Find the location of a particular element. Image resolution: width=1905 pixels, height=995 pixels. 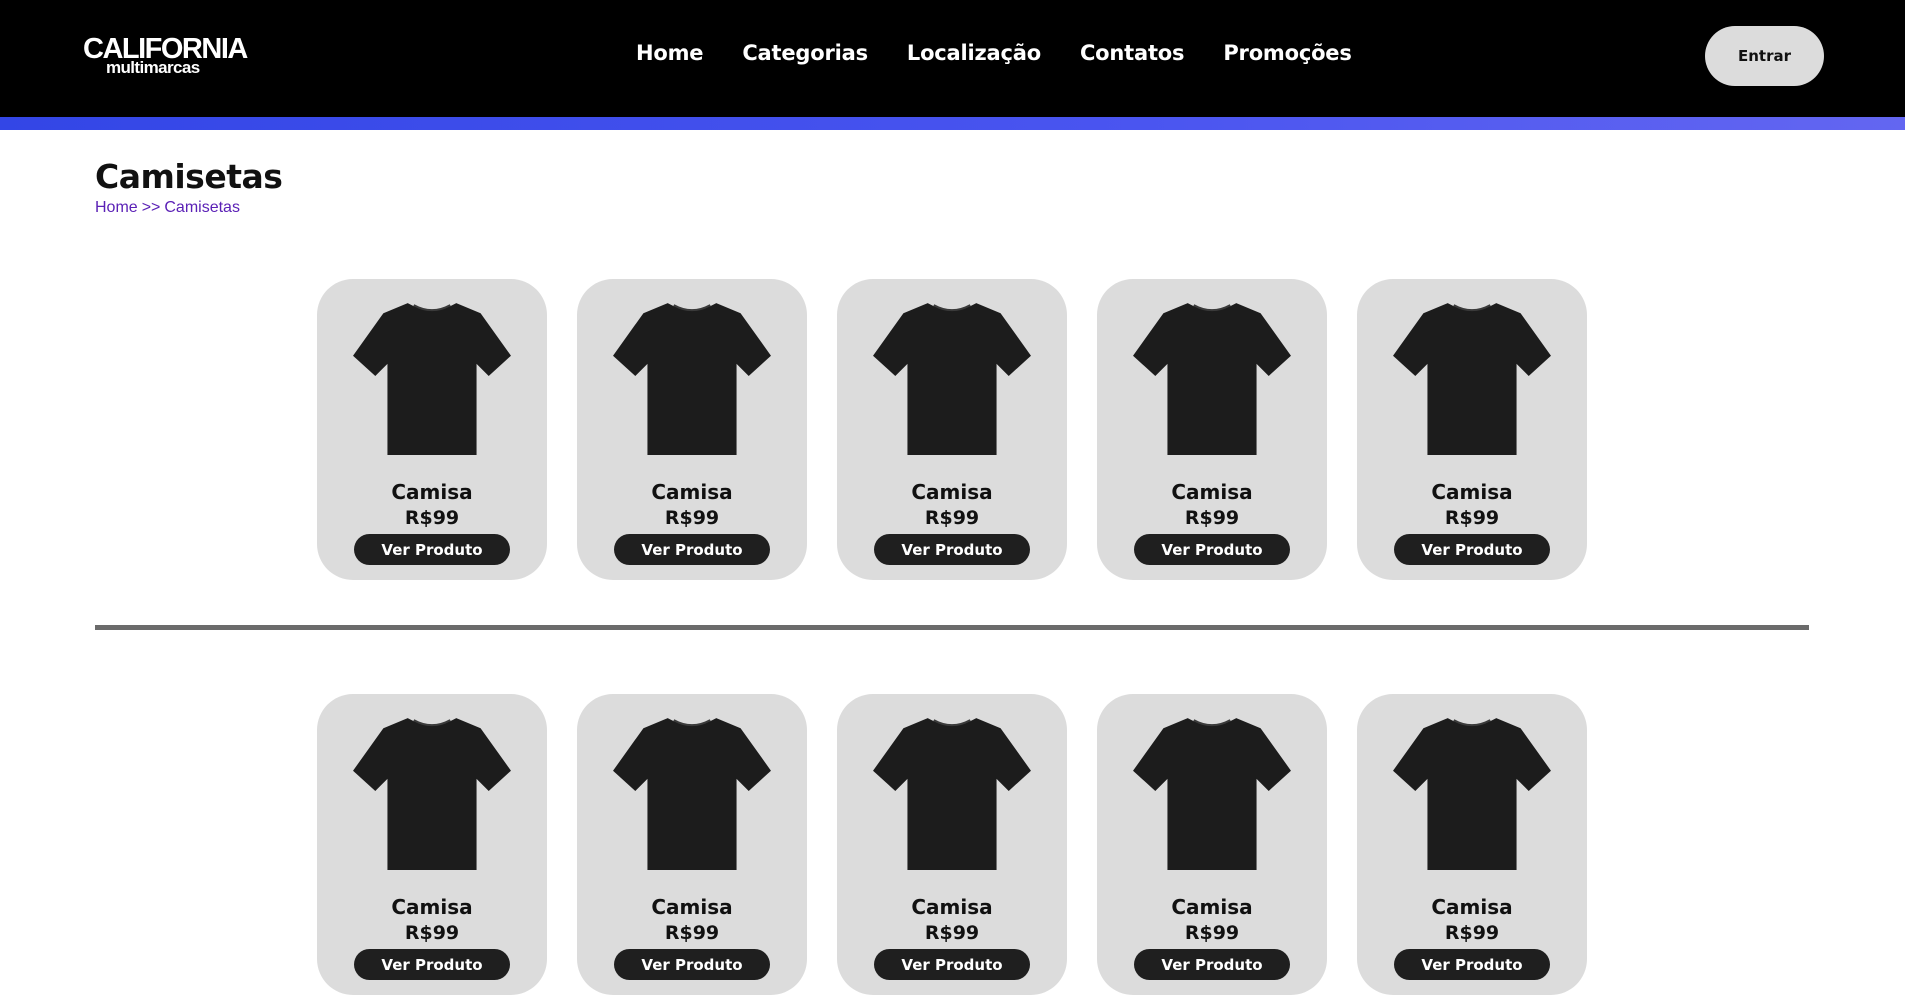

breadcrumb-home-link: Home is located at coordinates (116, 207).